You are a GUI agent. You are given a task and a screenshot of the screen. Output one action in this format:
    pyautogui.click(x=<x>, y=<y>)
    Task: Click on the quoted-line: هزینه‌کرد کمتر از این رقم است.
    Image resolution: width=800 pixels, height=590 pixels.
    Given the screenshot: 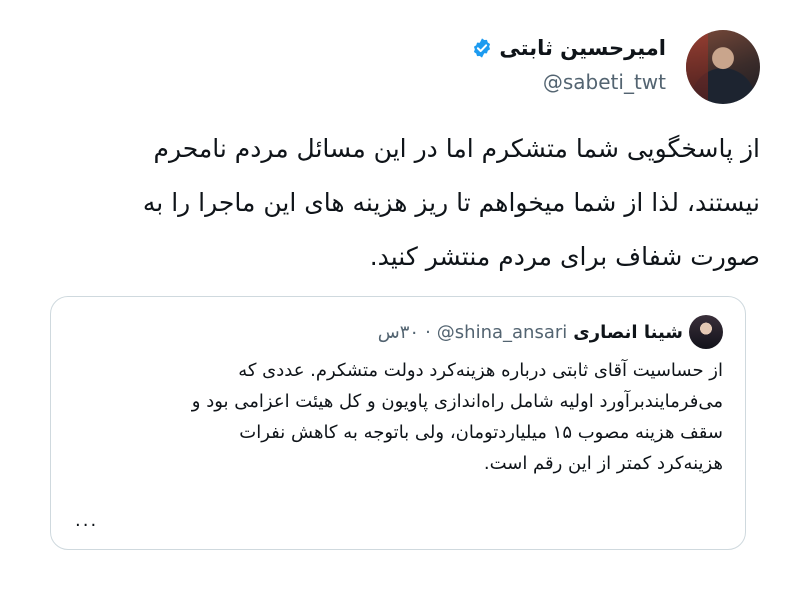 What is the action you would take?
    pyautogui.click(x=603, y=463)
    